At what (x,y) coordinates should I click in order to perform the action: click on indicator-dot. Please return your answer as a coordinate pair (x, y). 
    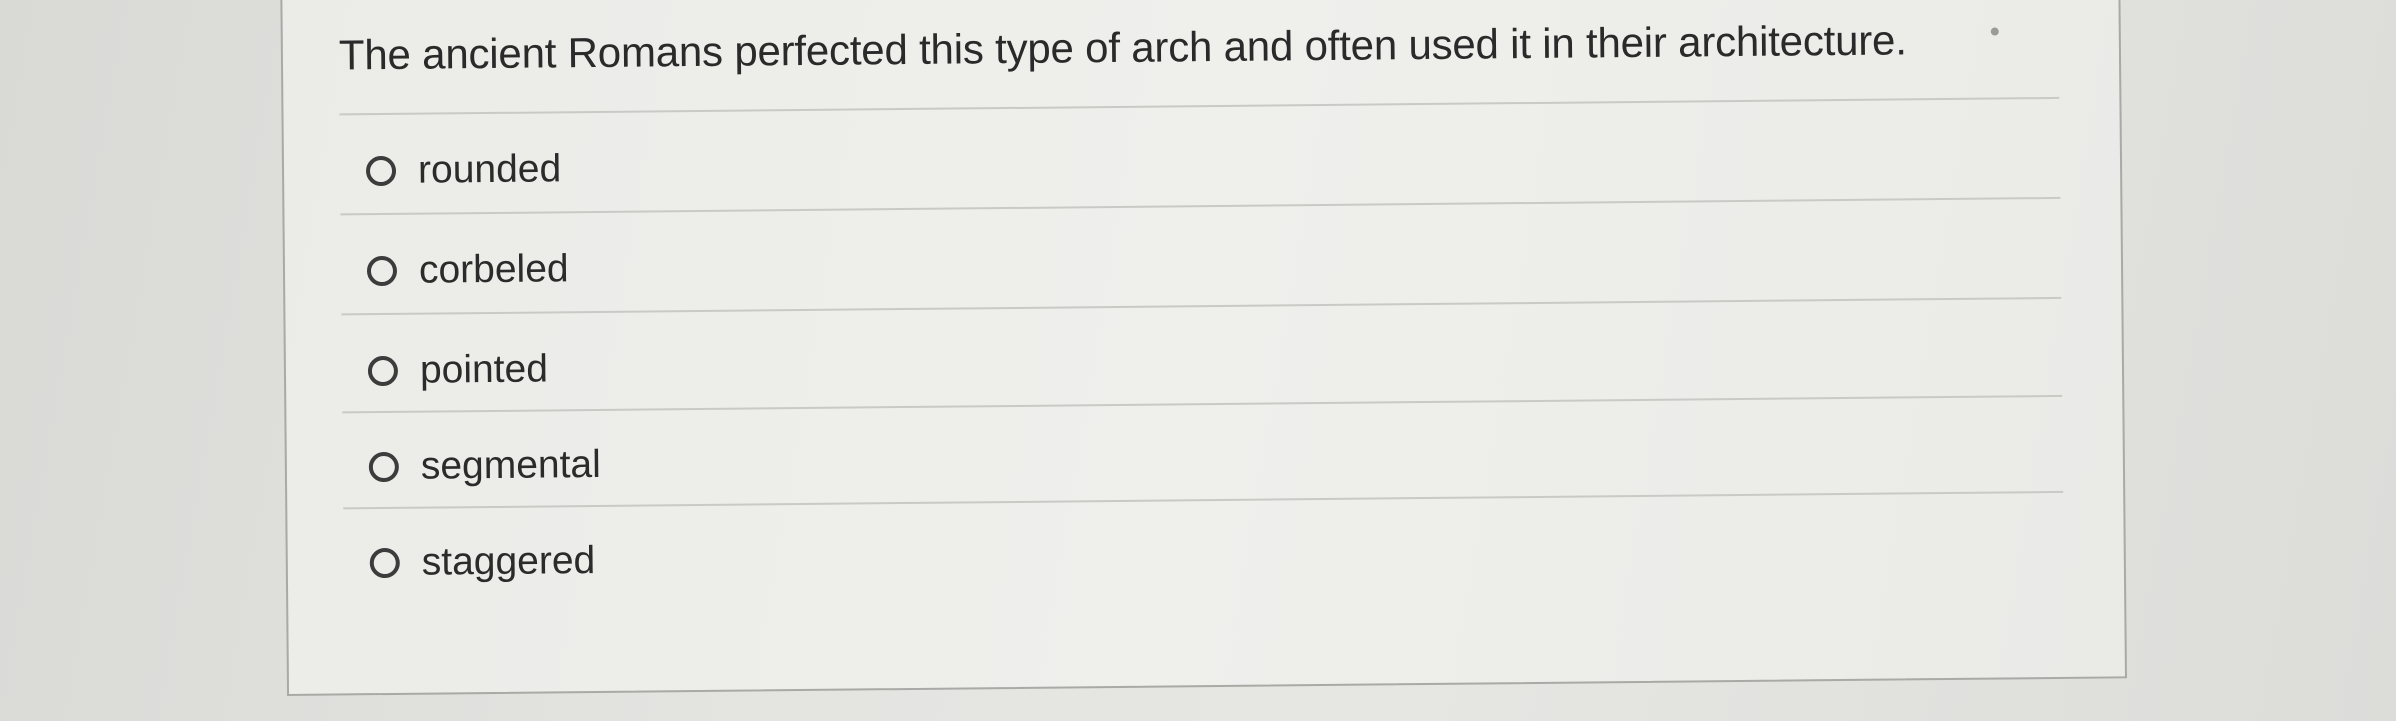
    Looking at the image, I should click on (1994, 31).